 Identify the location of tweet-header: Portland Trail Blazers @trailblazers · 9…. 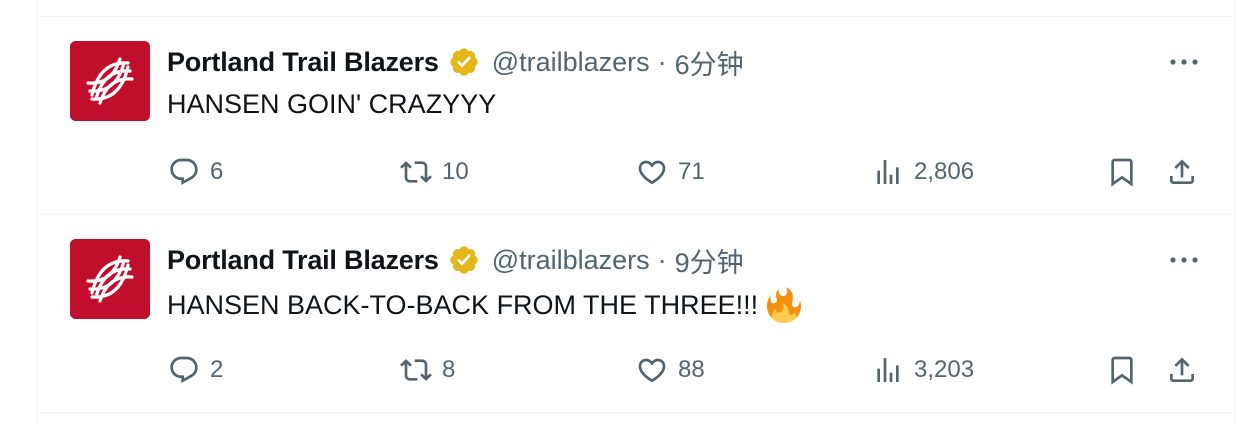
(455, 260).